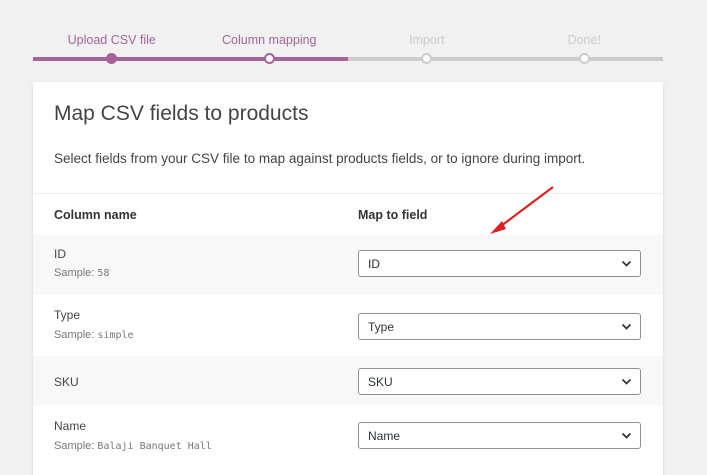 Image resolution: width=707 pixels, height=475 pixels. I want to click on column-sample: Sample: simple, so click(94, 335).